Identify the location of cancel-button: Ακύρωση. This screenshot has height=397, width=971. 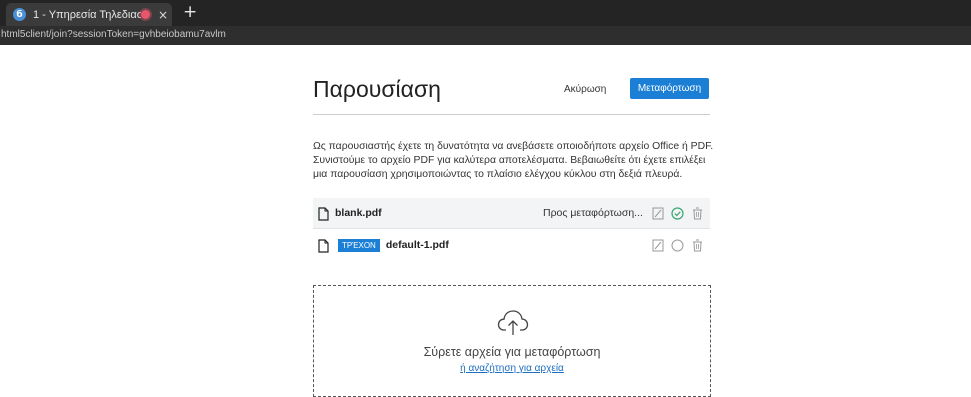
(585, 89).